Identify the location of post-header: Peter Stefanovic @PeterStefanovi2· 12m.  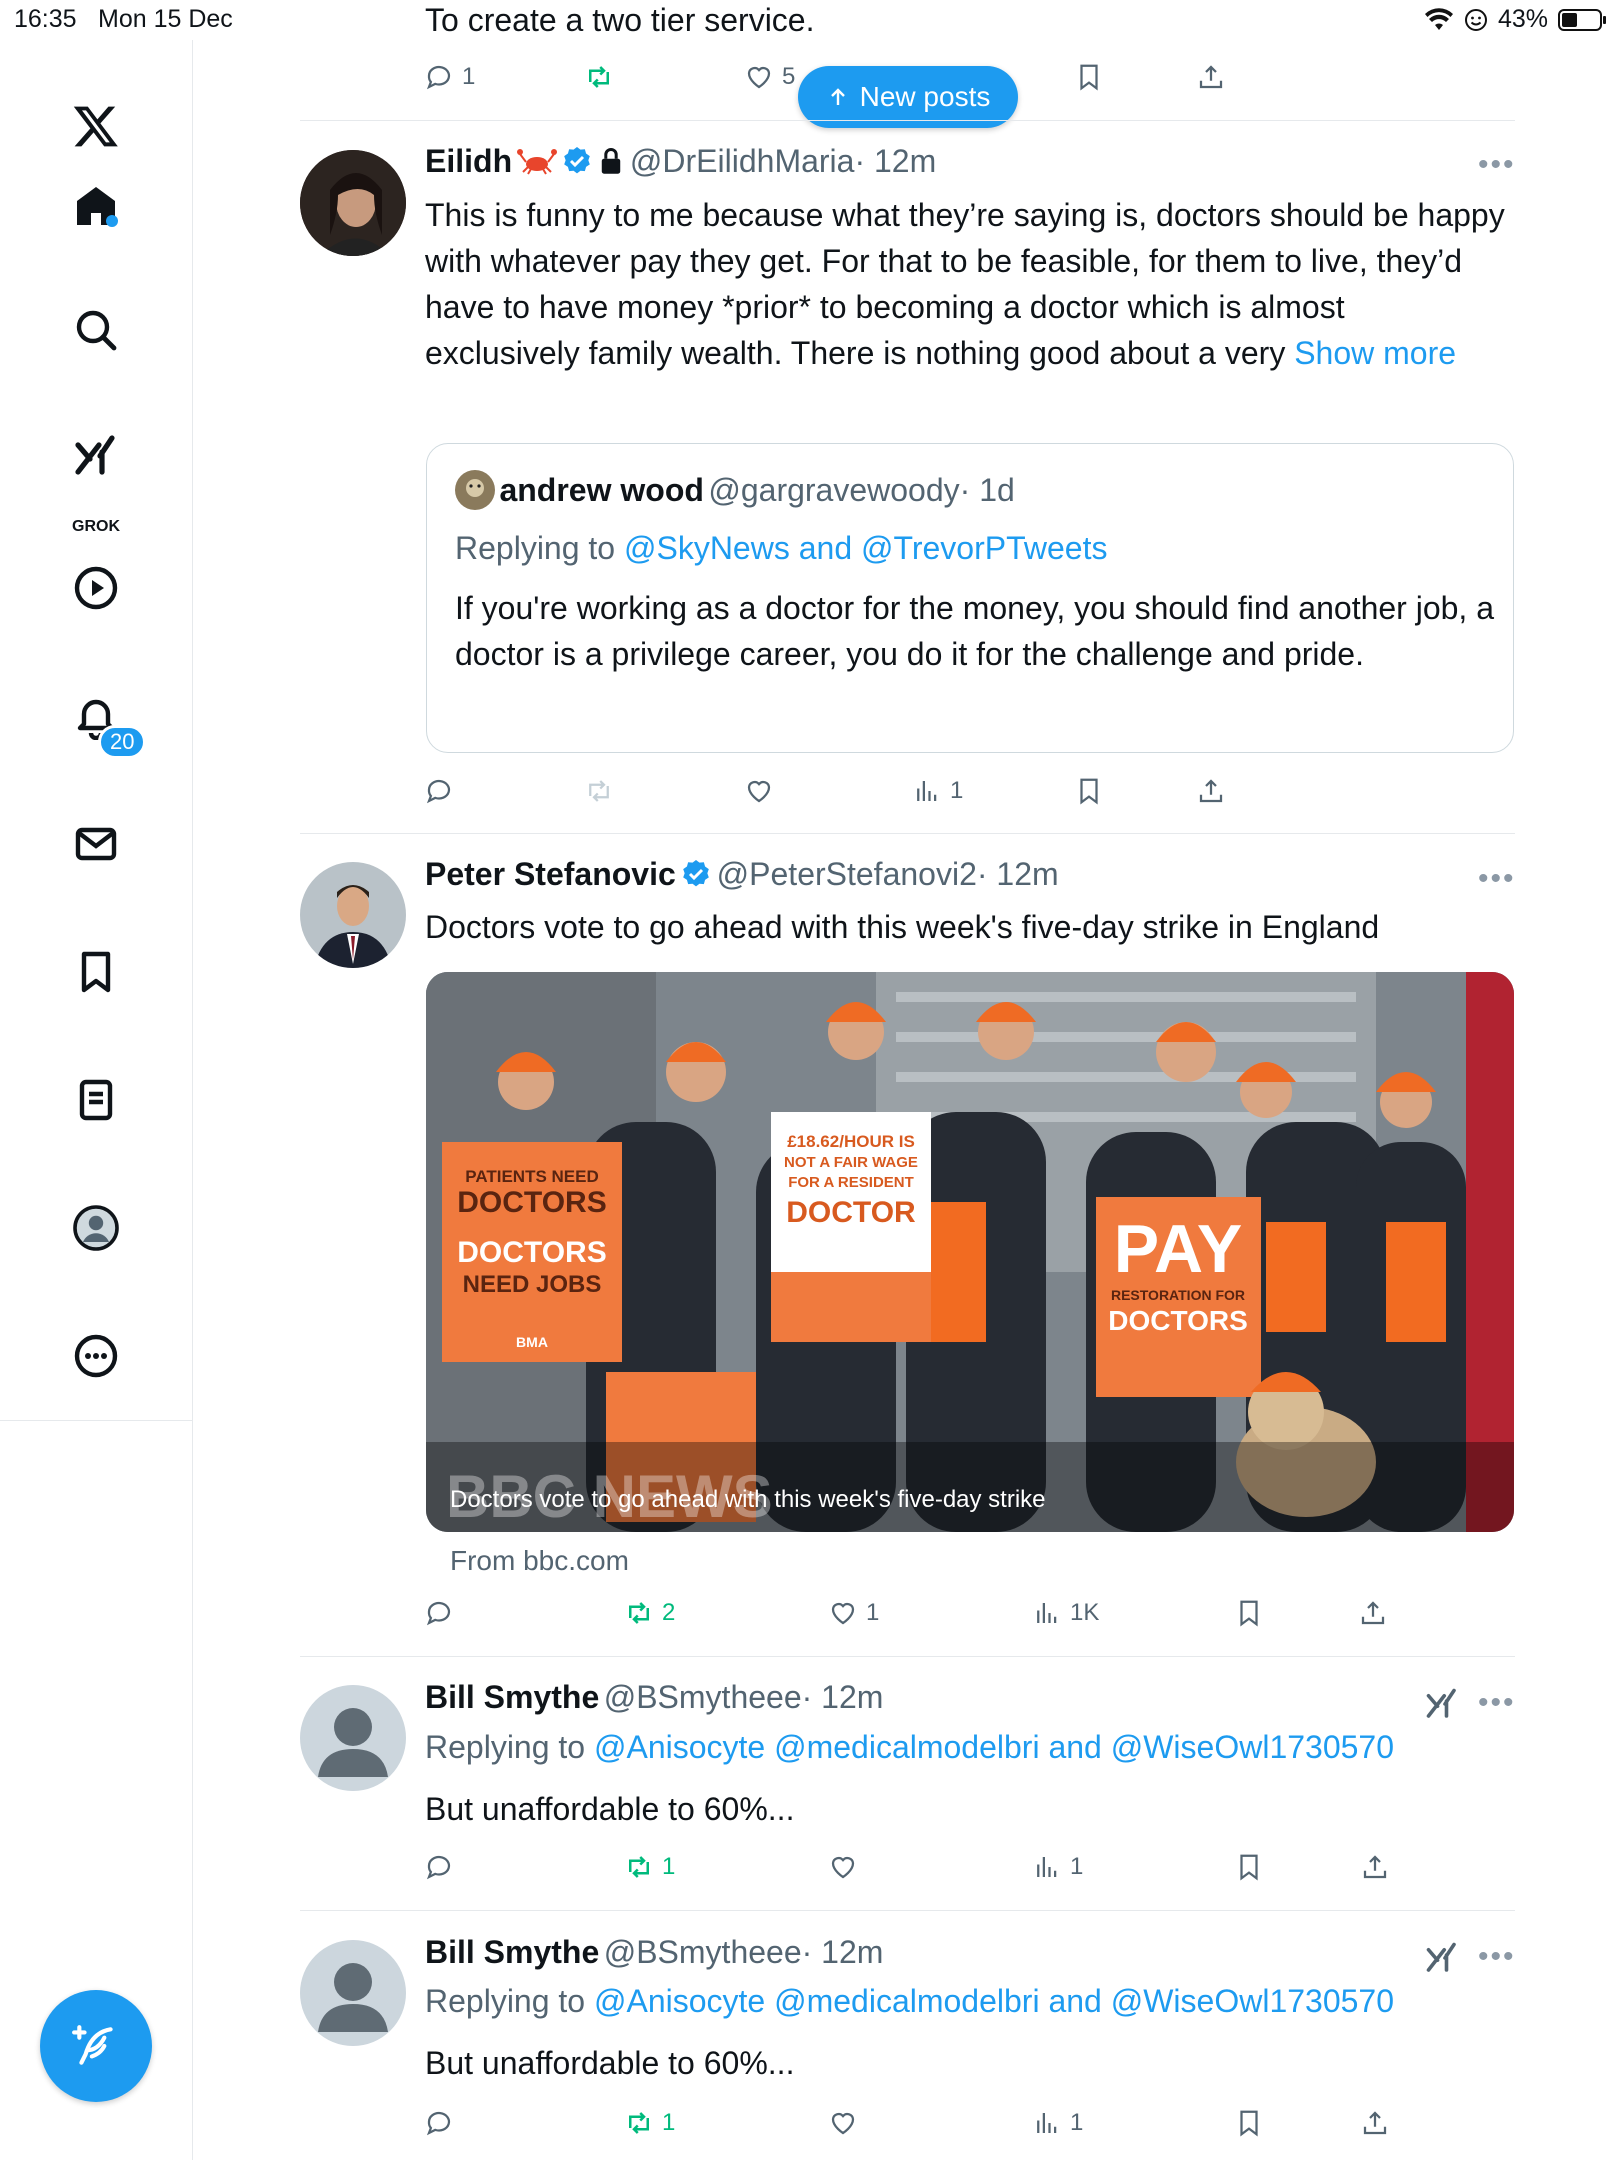
(742, 874).